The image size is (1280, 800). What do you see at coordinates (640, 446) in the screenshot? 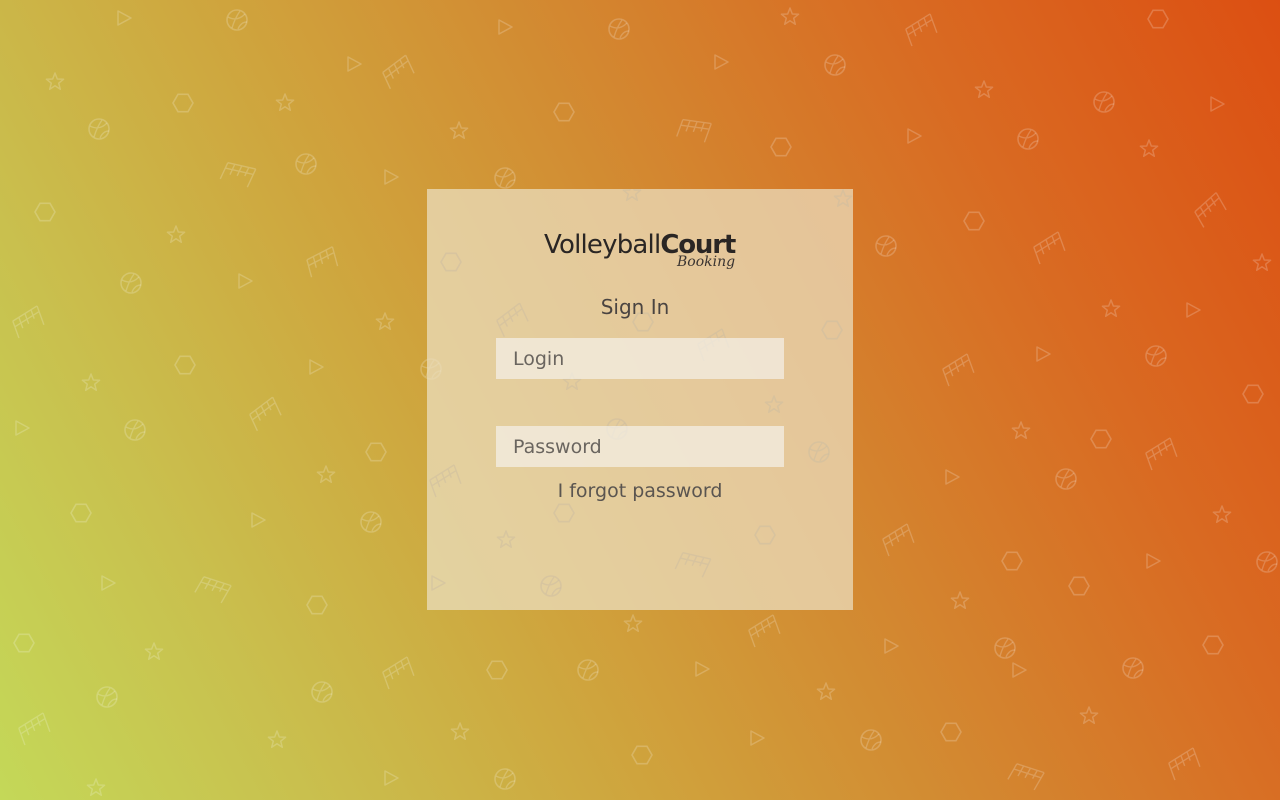
I see `password-input` at bounding box center [640, 446].